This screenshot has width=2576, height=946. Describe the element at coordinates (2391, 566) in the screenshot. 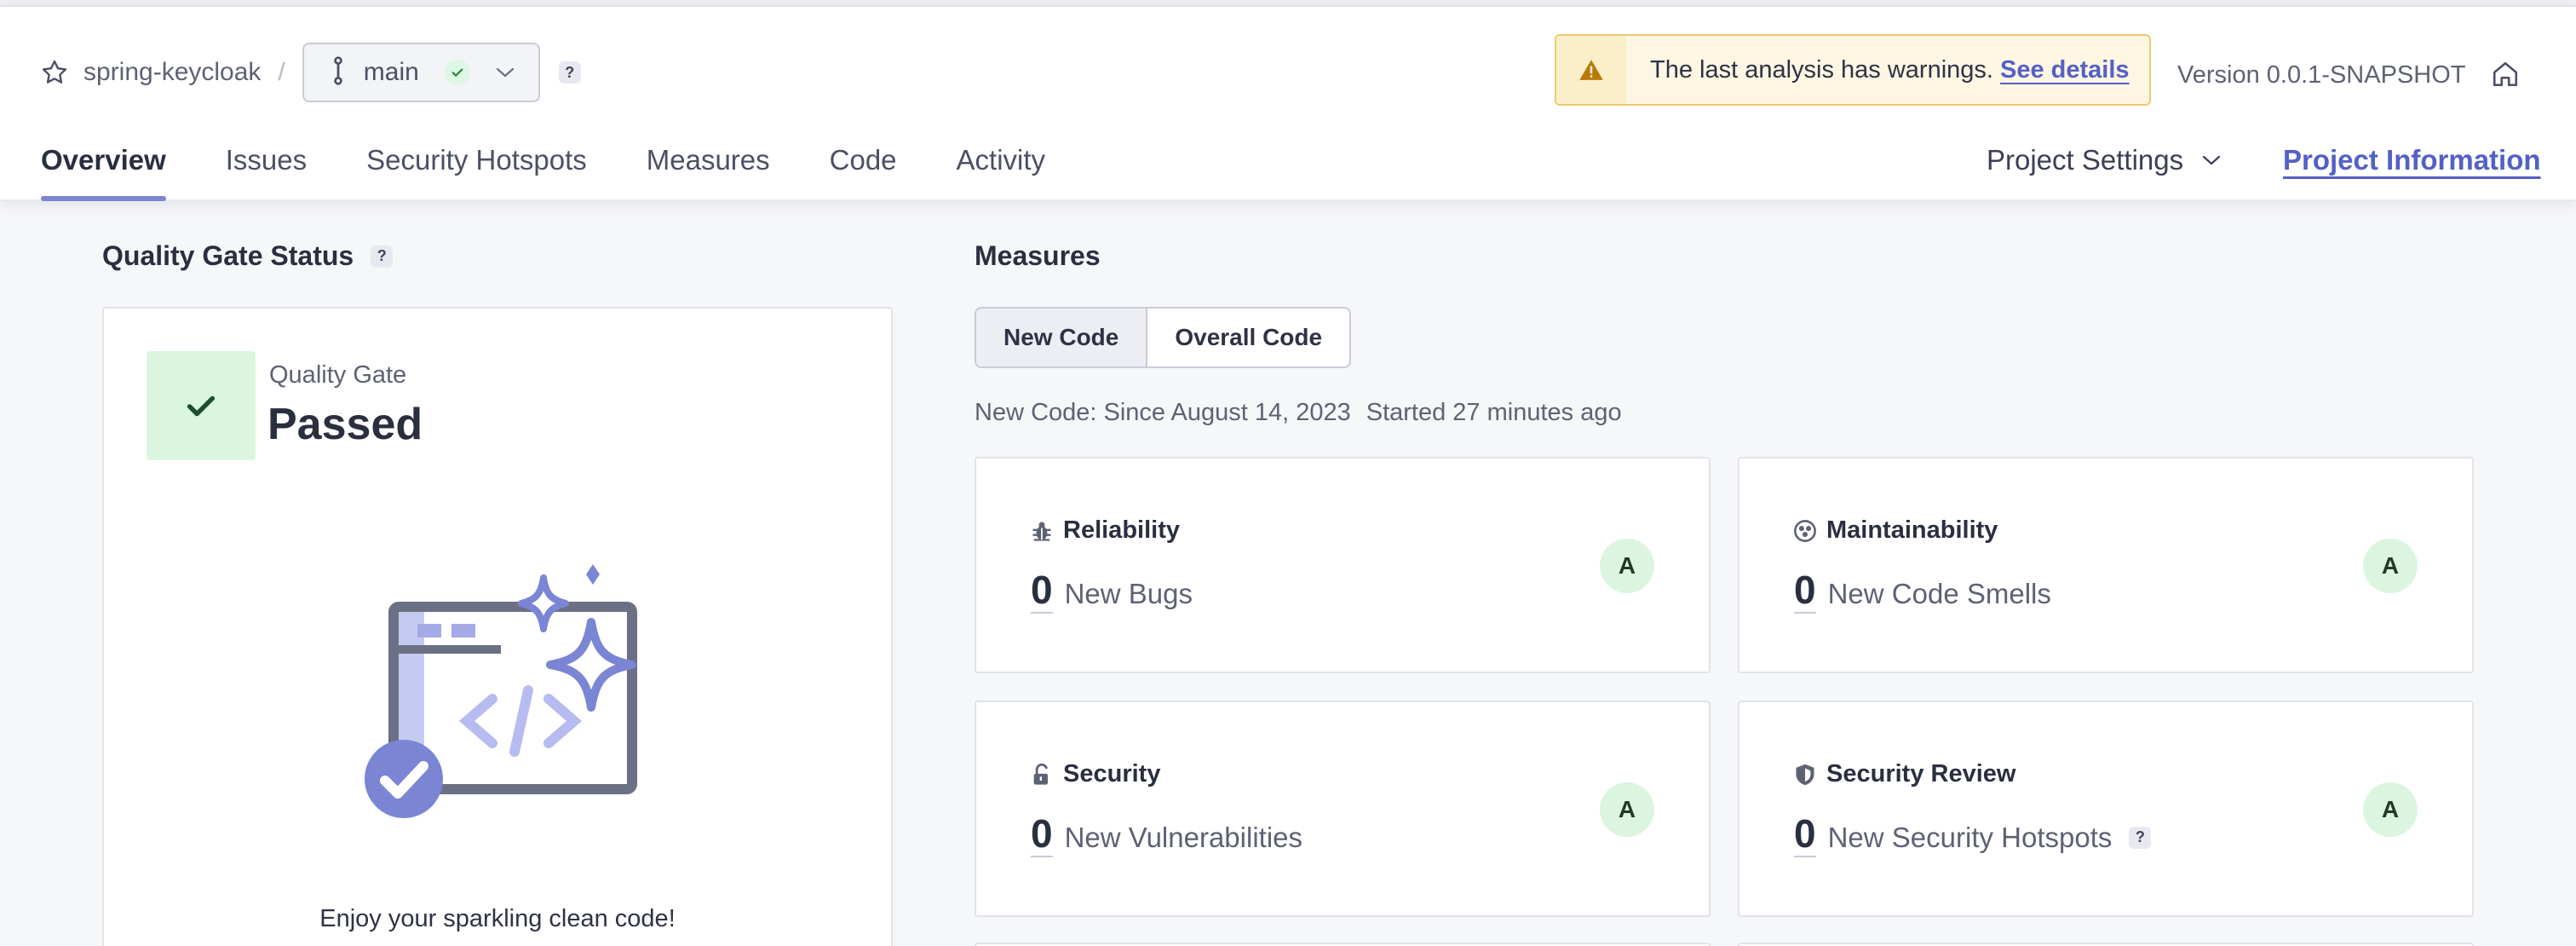

I see `maintainability-rating-badge: A` at that location.